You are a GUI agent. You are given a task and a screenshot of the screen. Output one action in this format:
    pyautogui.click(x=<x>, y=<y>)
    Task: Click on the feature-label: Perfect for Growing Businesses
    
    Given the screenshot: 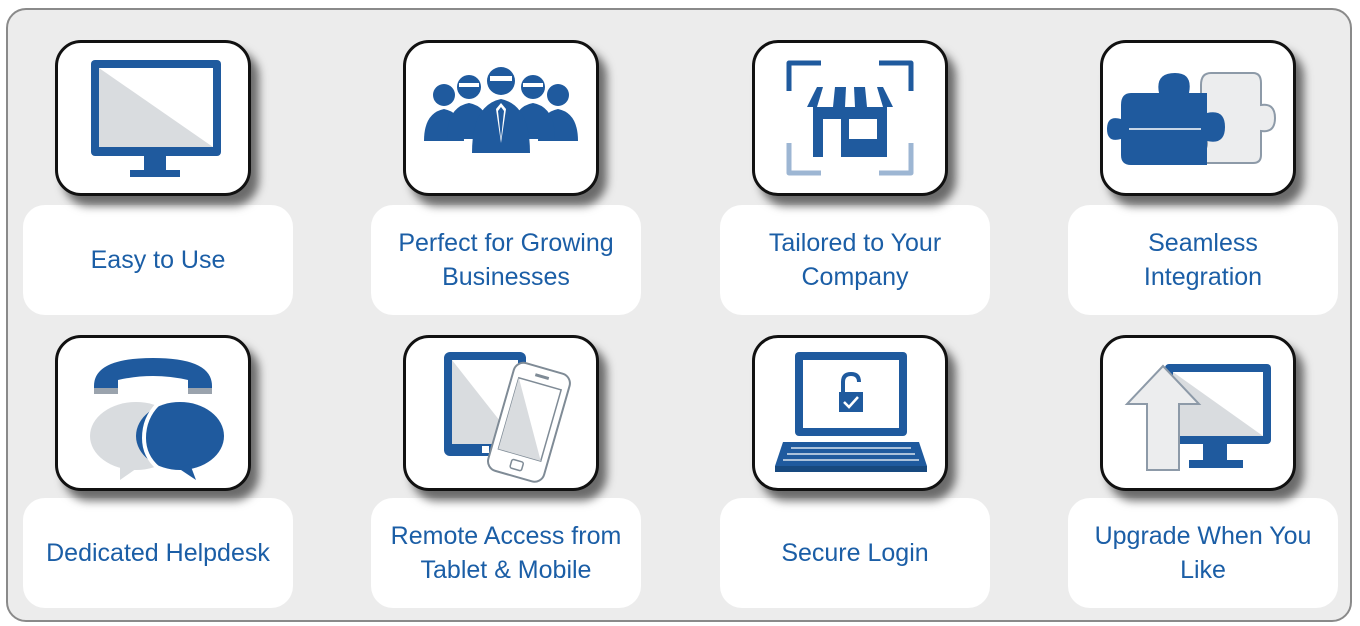 What is the action you would take?
    pyautogui.click(x=506, y=260)
    